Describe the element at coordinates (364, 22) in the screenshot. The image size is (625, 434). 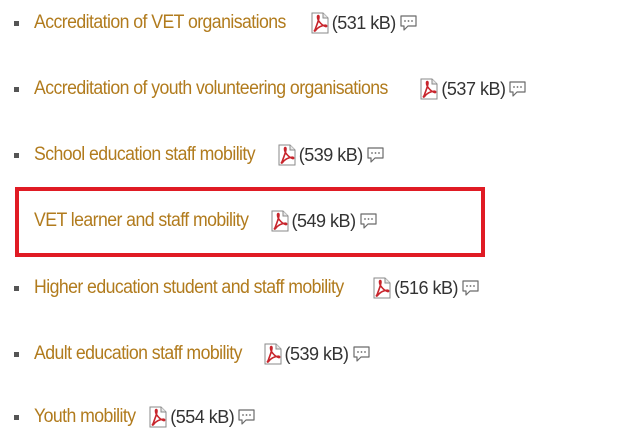
I see `file-size: (531 kB)` at that location.